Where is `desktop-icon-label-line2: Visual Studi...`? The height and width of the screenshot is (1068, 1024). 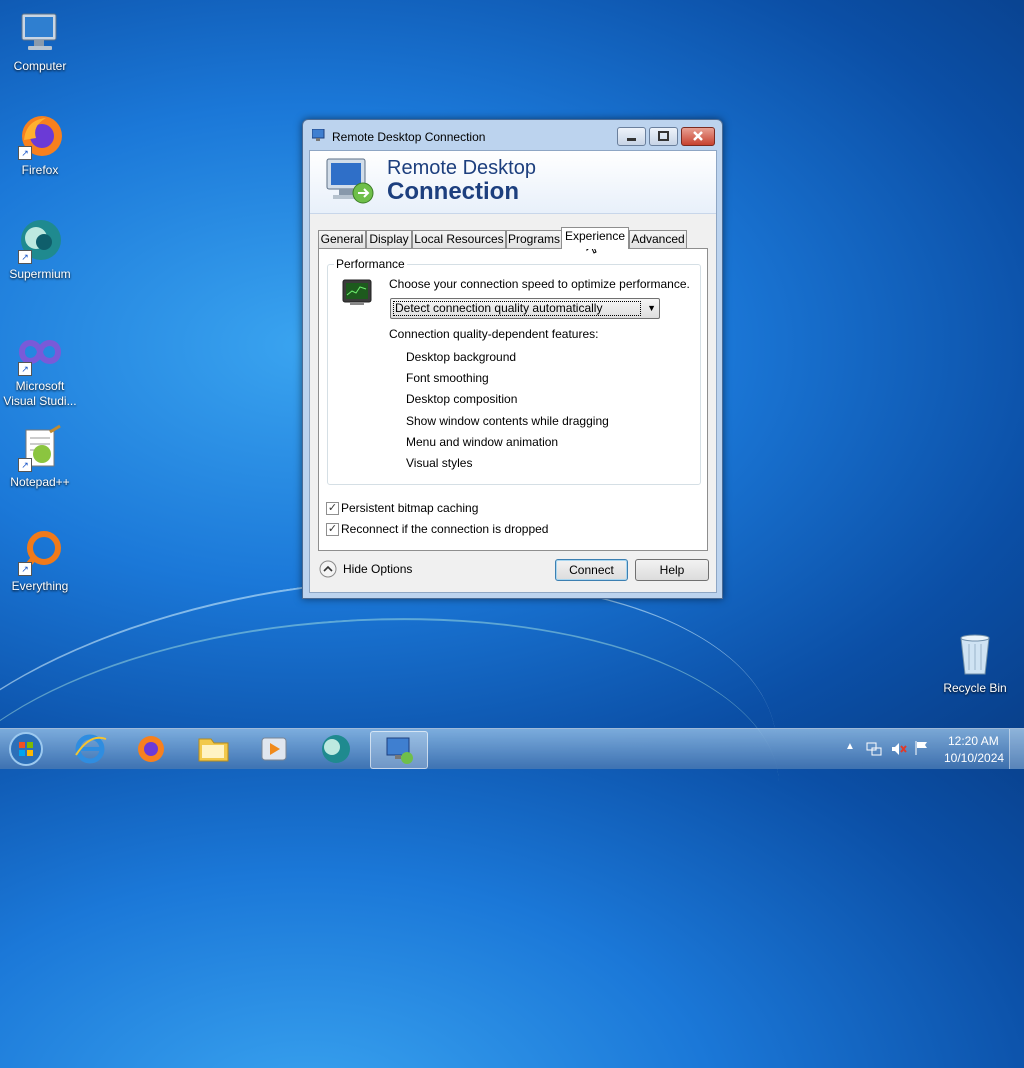 desktop-icon-label-line2: Visual Studi... is located at coordinates (40, 401).